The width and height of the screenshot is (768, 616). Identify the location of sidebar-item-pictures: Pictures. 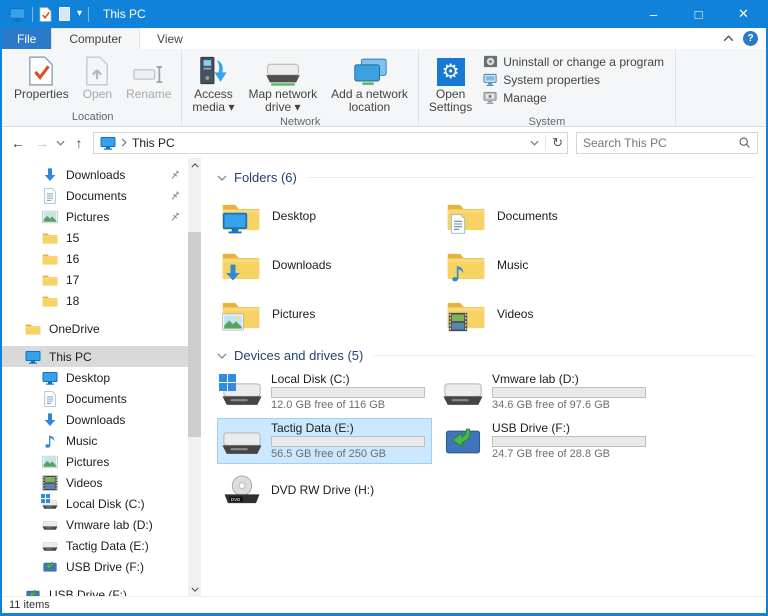
(95, 461).